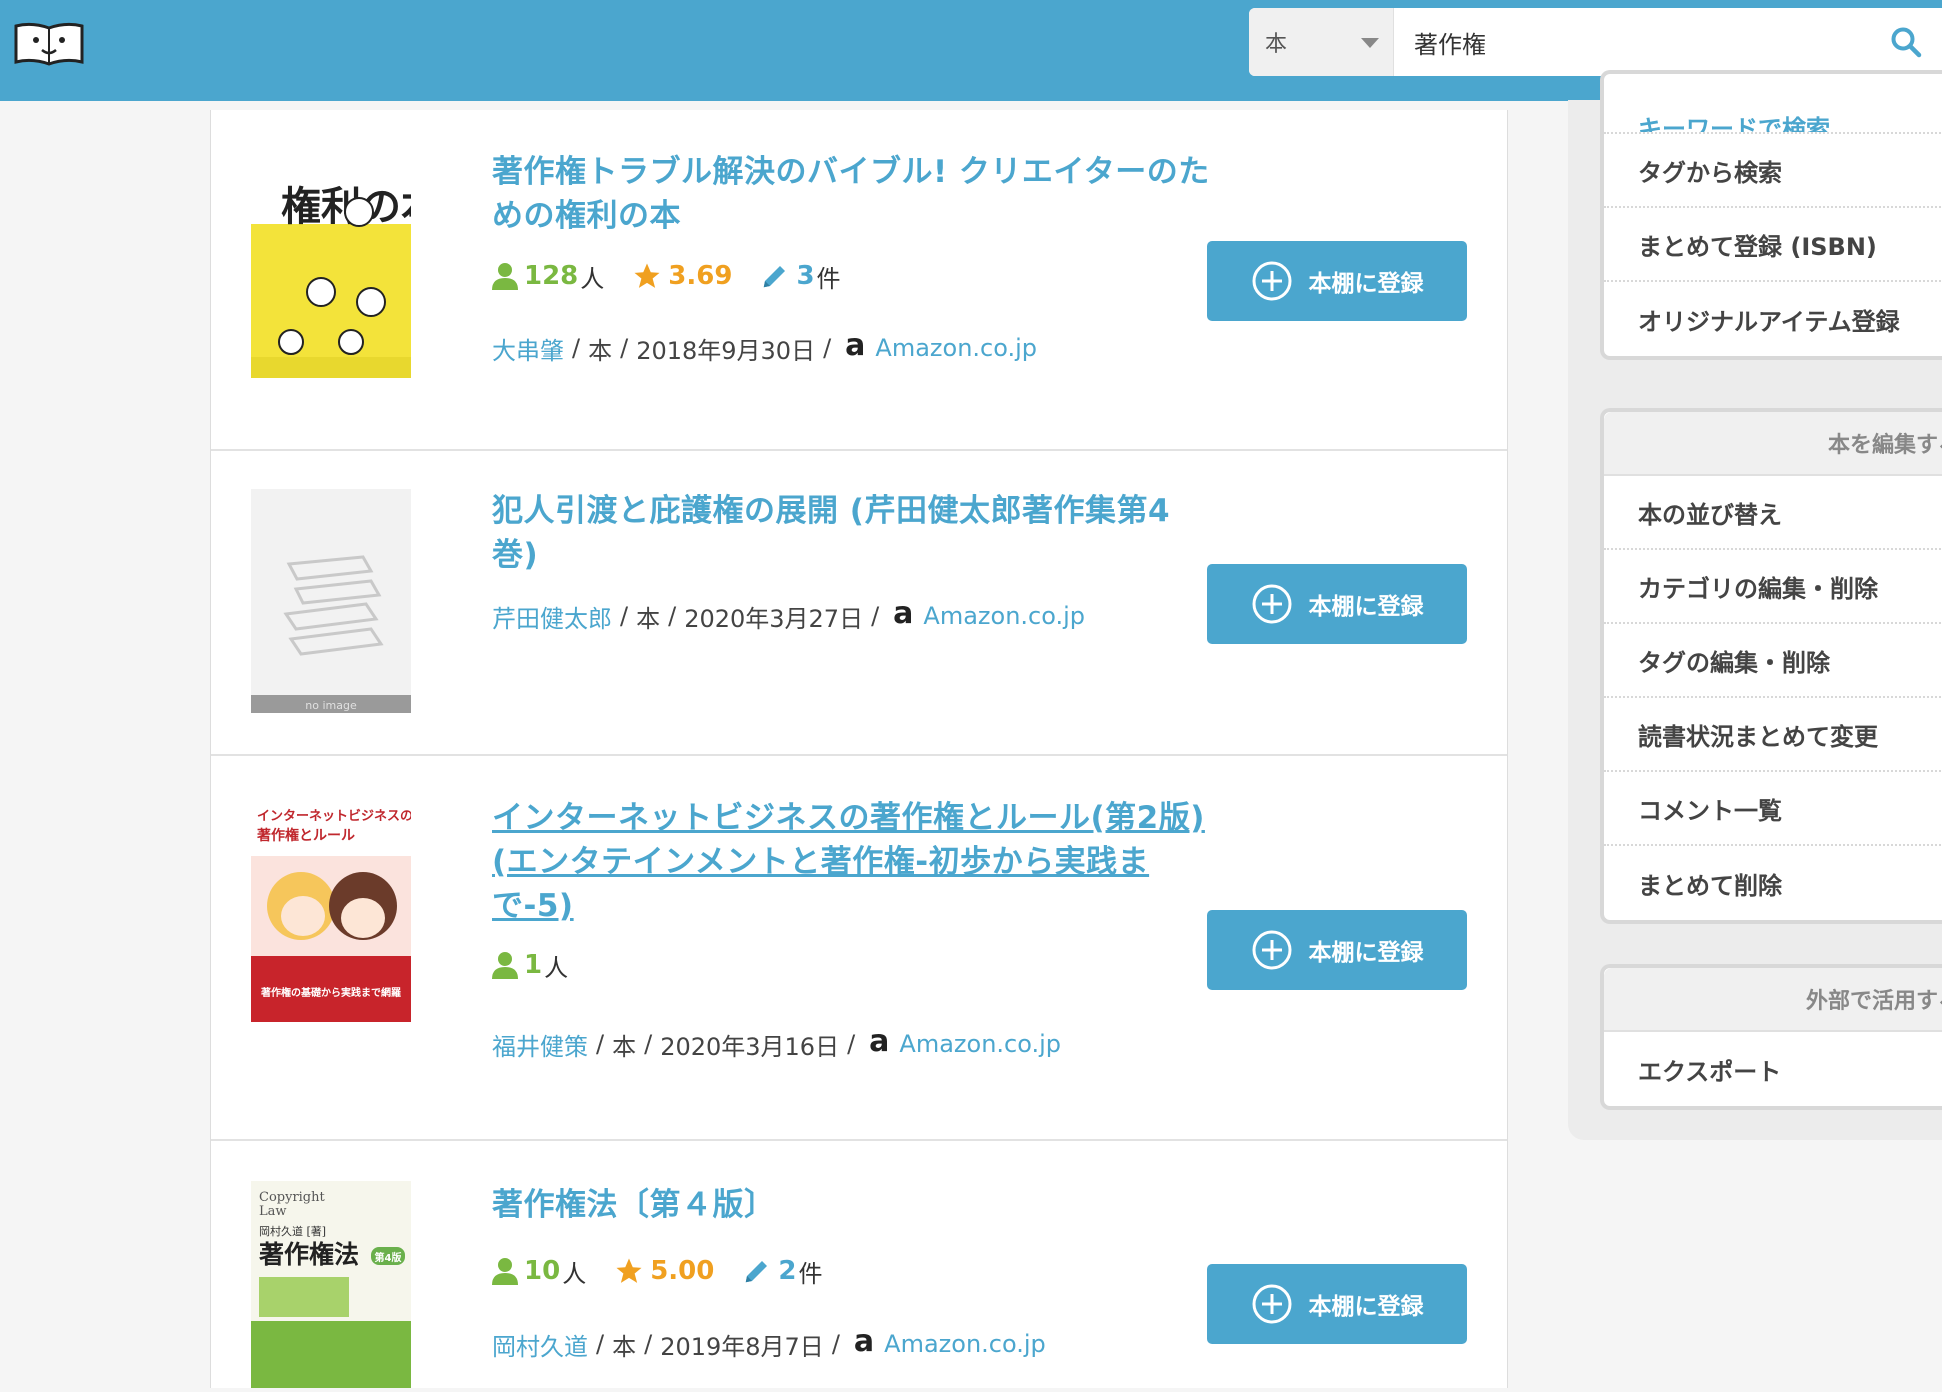 The height and width of the screenshot is (1392, 1942). I want to click on users-count: 1, so click(533, 965).